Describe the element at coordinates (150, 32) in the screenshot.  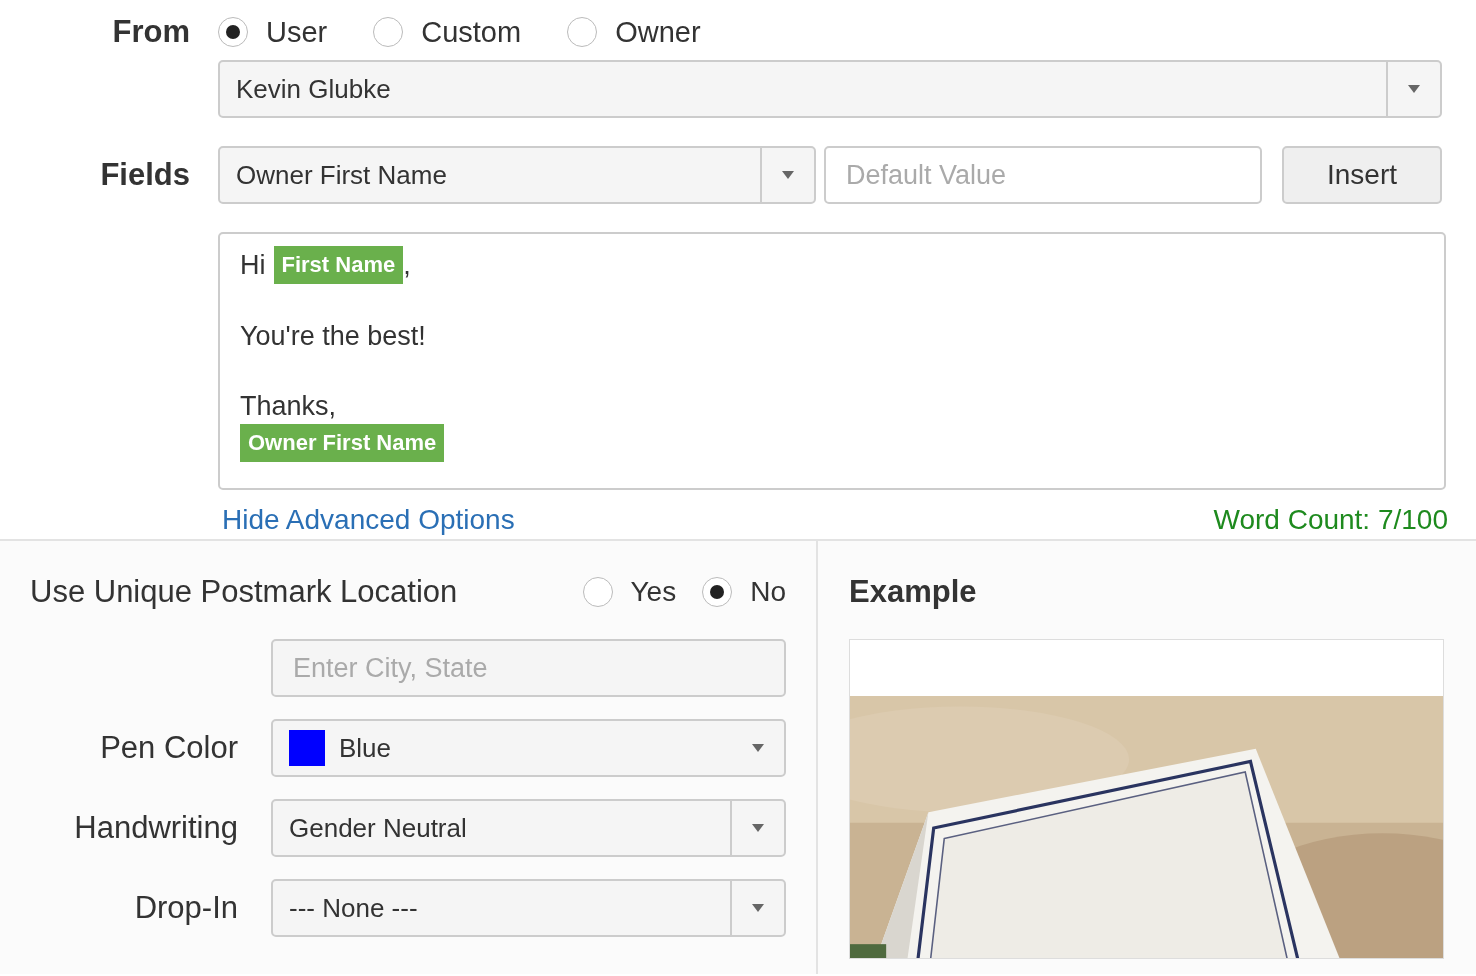
I see `from-label: From` at that location.